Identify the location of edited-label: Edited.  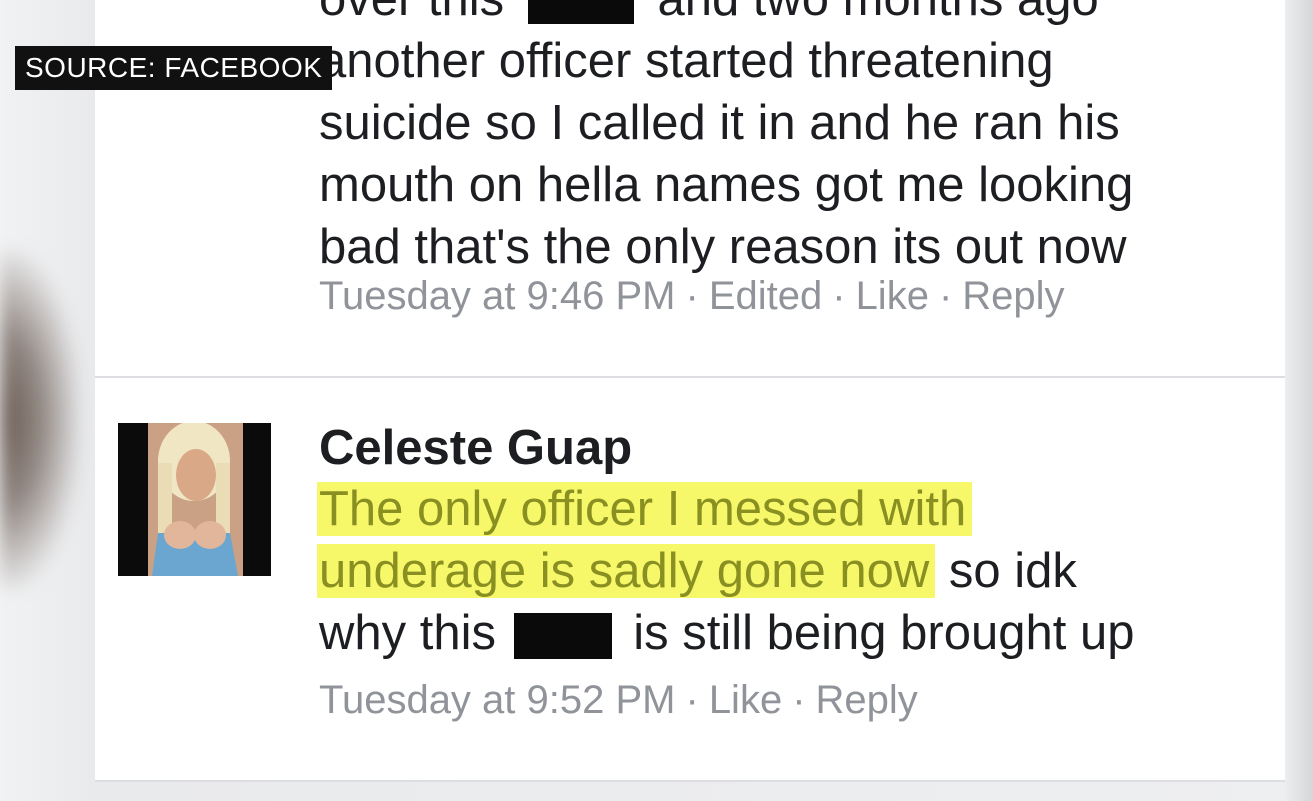
(765, 296).